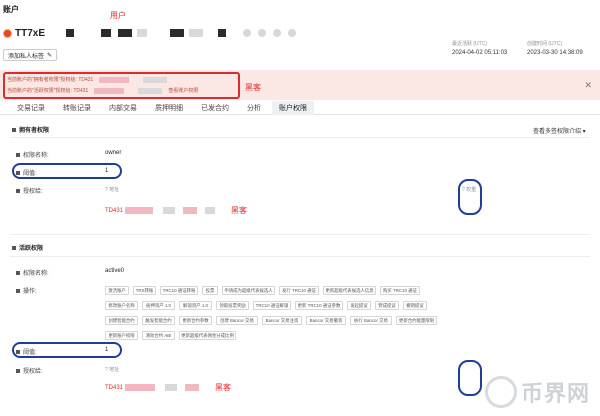 This screenshot has width=600, height=416. What do you see at coordinates (121, 305) in the screenshot?
I see `operation-chip: 修改账户名称` at bounding box center [121, 305].